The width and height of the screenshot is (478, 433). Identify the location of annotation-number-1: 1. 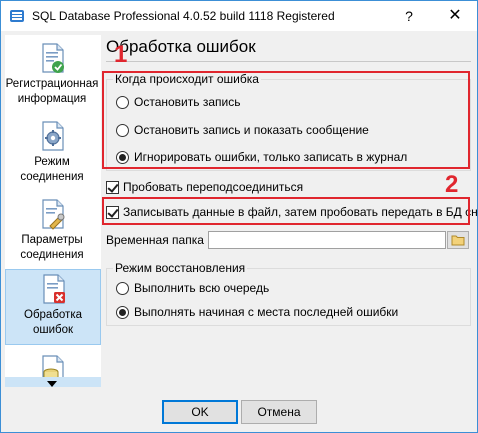
(121, 54).